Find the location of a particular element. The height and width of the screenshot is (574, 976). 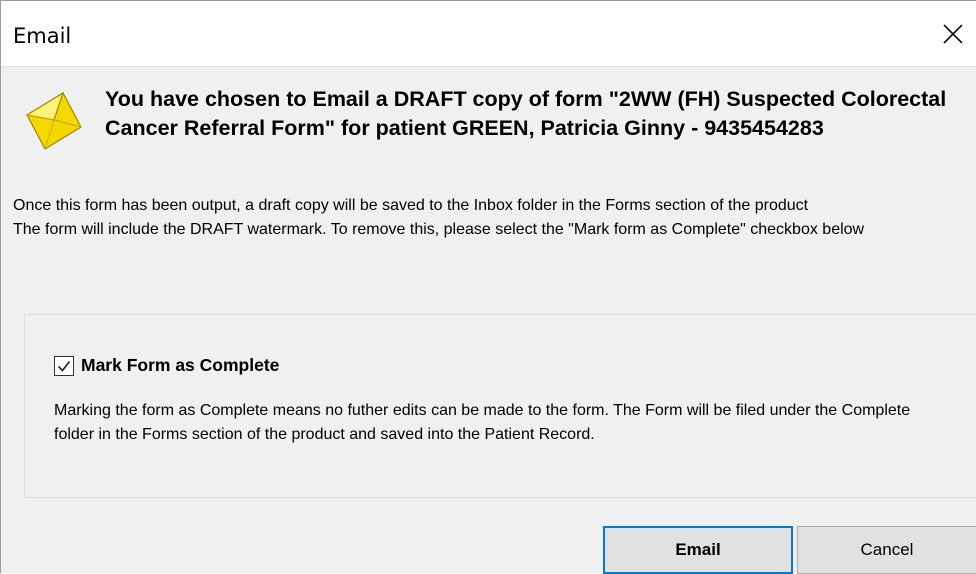

mark-complete-checkbox is located at coordinates (64, 365).